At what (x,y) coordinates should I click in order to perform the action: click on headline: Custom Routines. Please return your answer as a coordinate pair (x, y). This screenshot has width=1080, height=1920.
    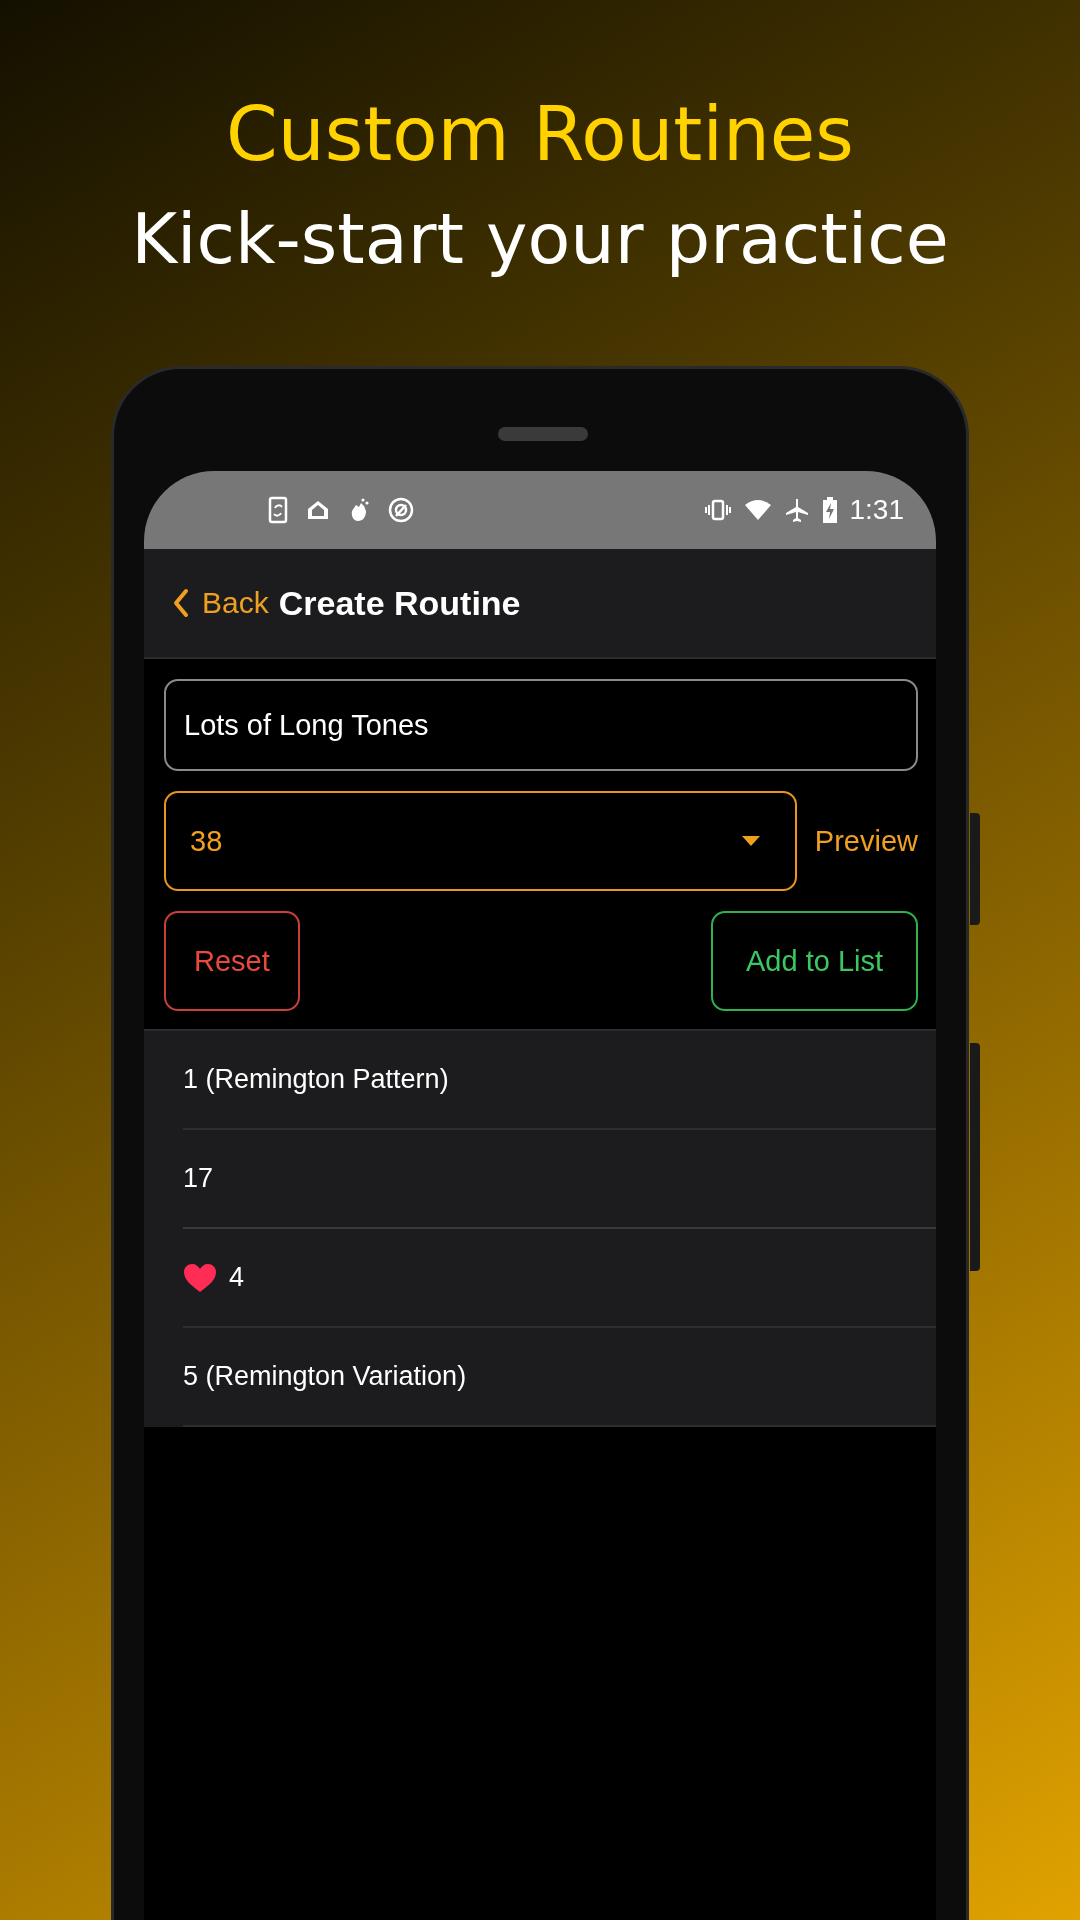
    Looking at the image, I should click on (540, 134).